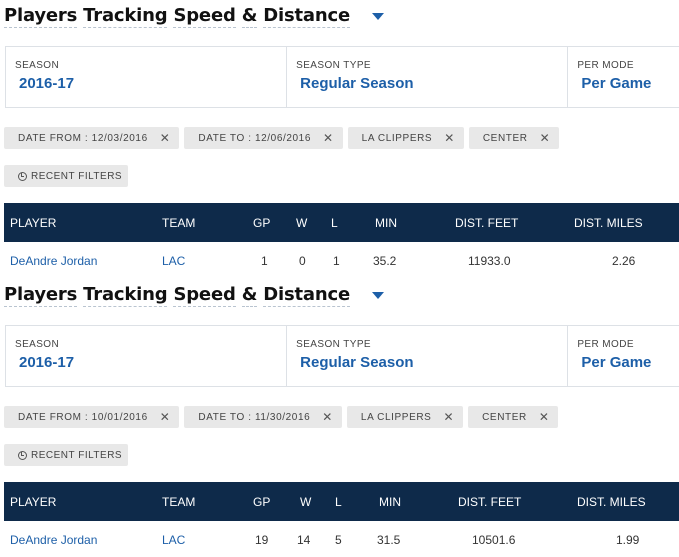 This screenshot has width=679, height=557. What do you see at coordinates (306, 295) in the screenshot?
I see `title-word: Distance` at bounding box center [306, 295].